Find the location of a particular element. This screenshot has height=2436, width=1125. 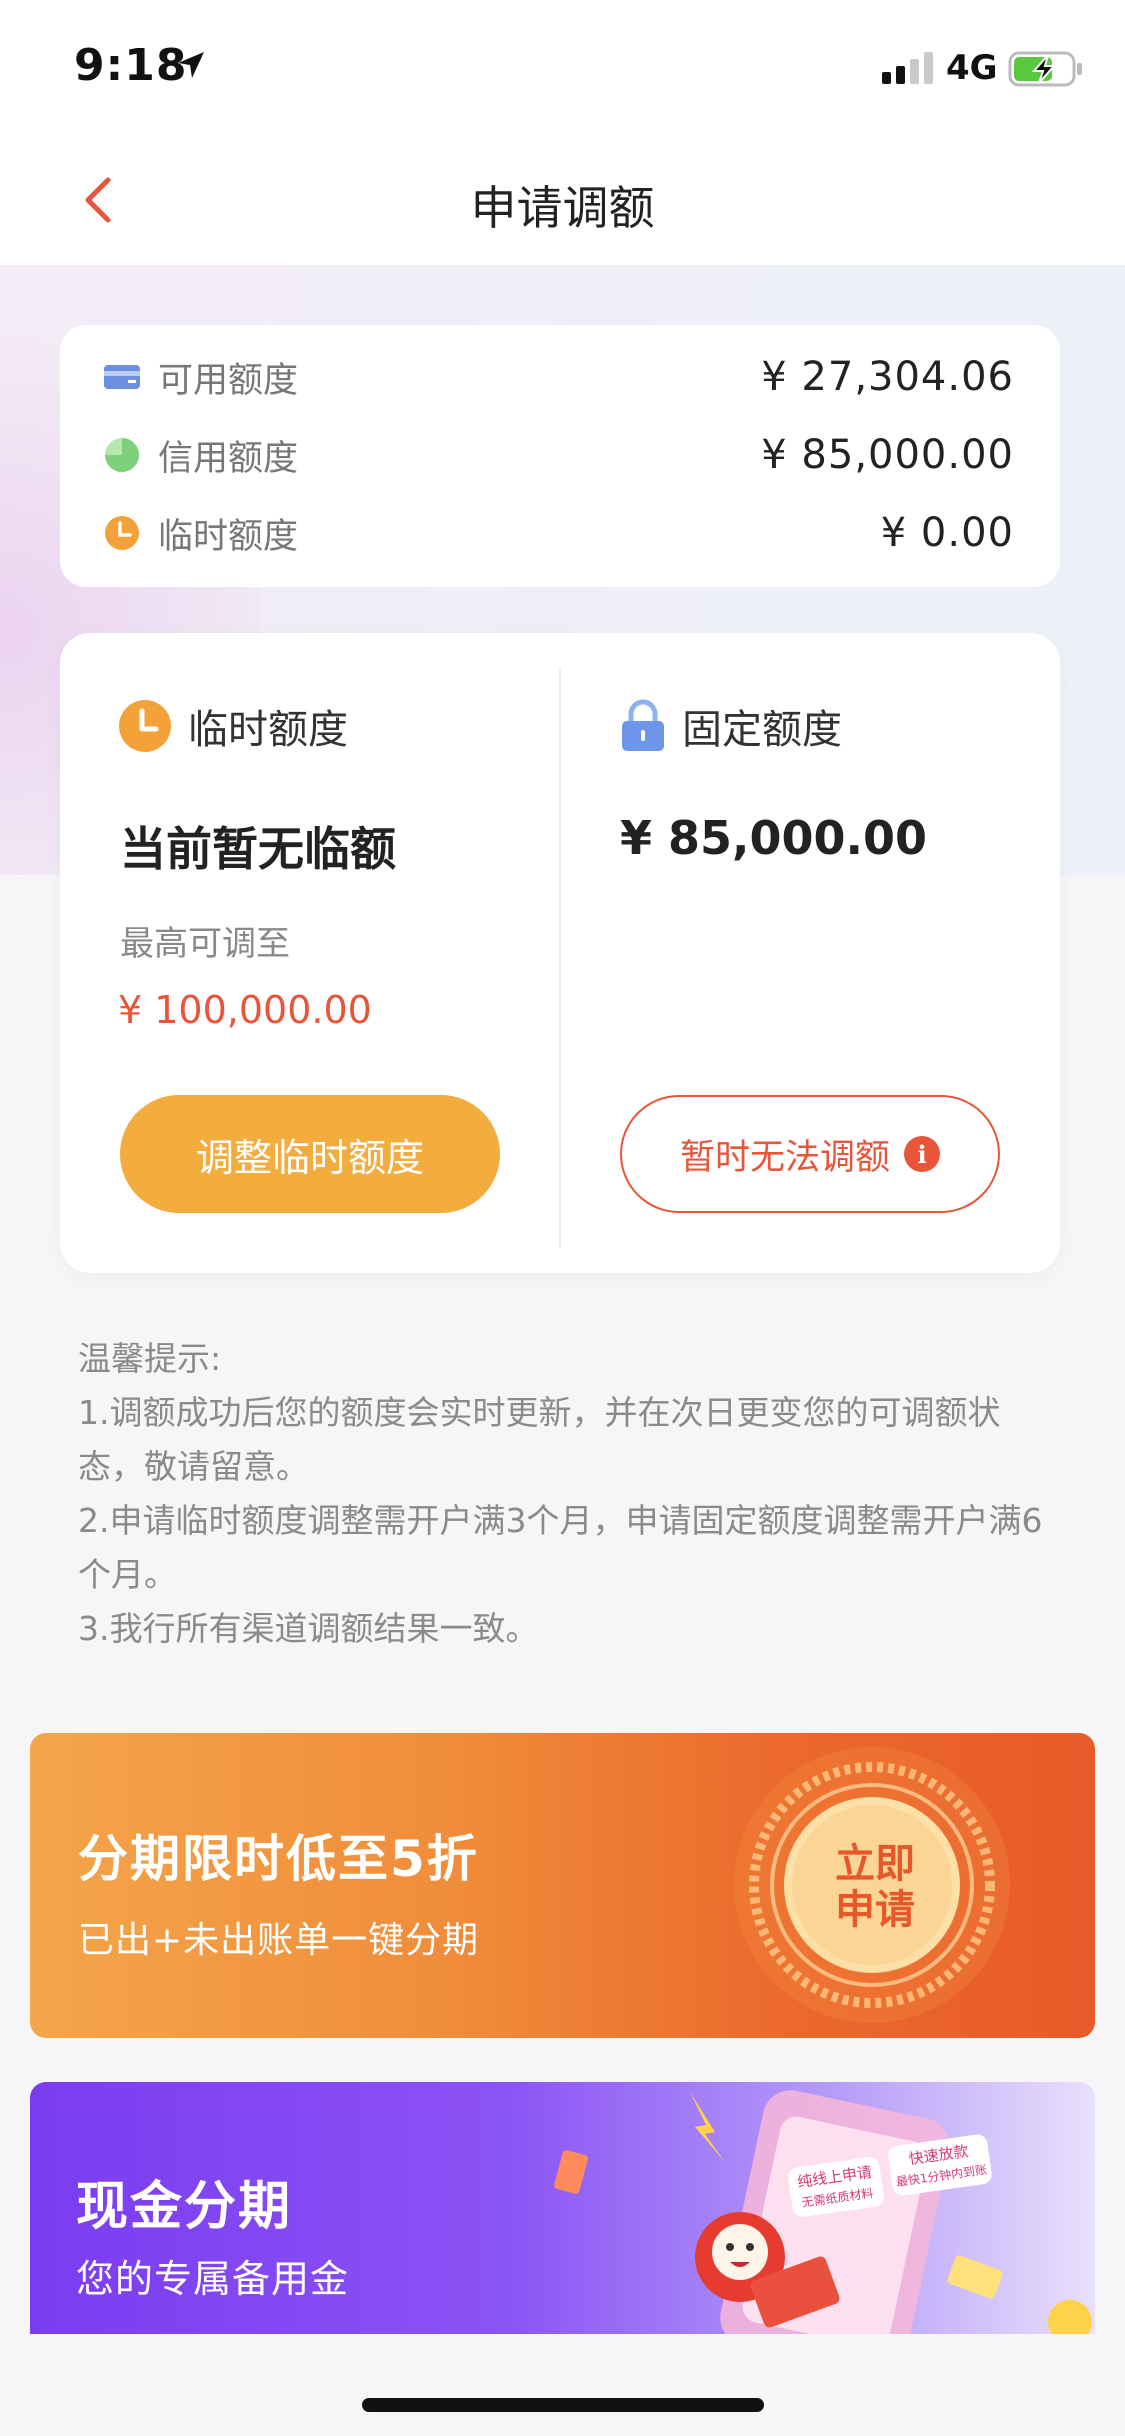

battery-charging-icon is located at coordinates (1045, 69).